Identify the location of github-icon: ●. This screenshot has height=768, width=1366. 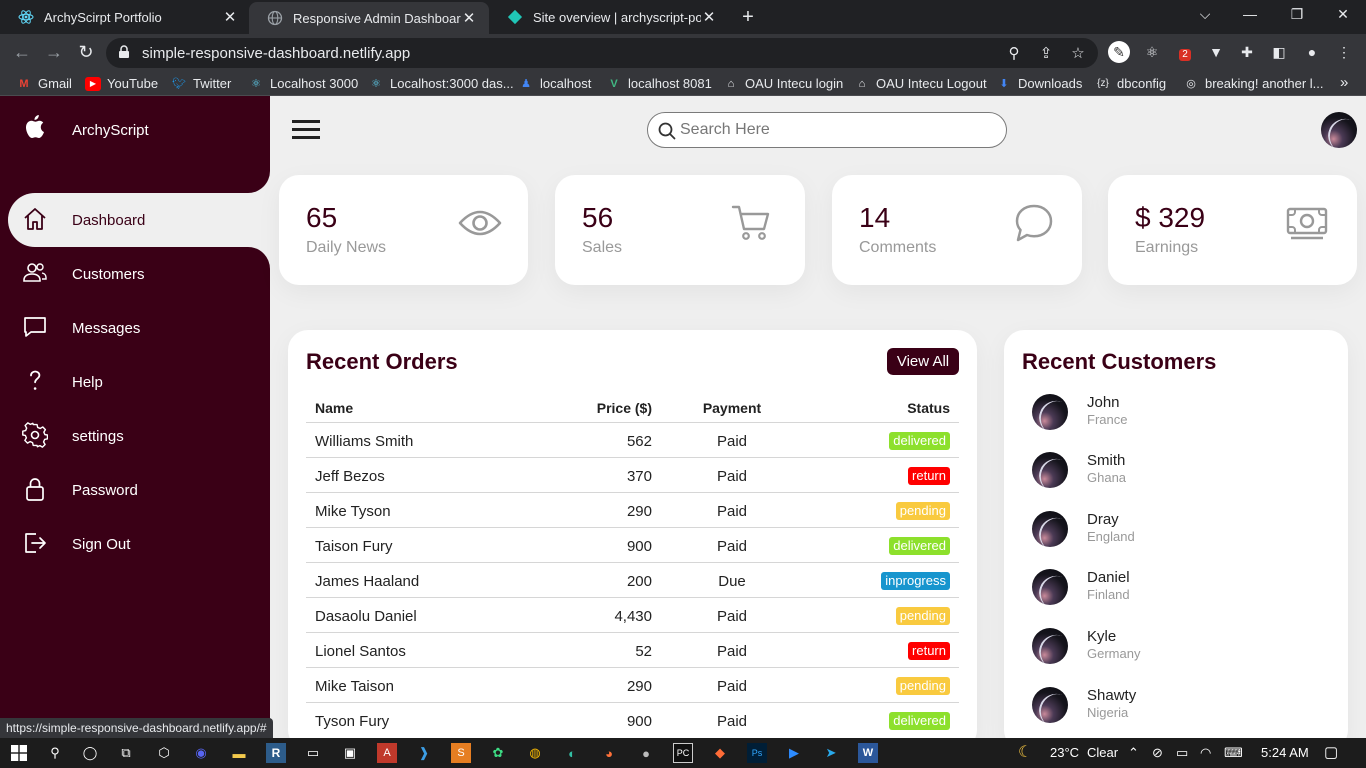
(646, 753).